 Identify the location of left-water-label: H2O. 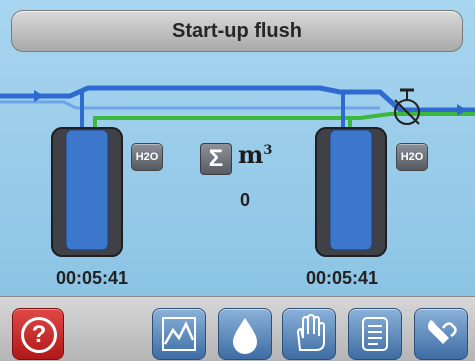
(147, 157).